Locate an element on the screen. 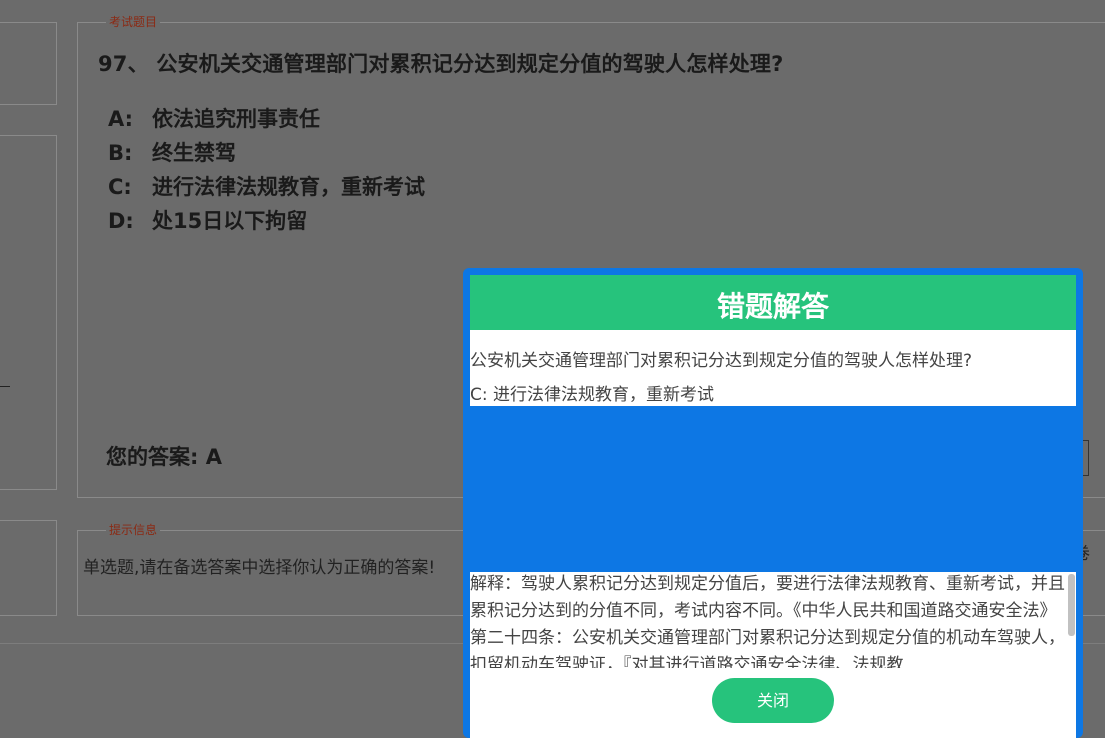  dialog-correct-answer: C: 进行法律法规教育，重新考试 is located at coordinates (592, 395).